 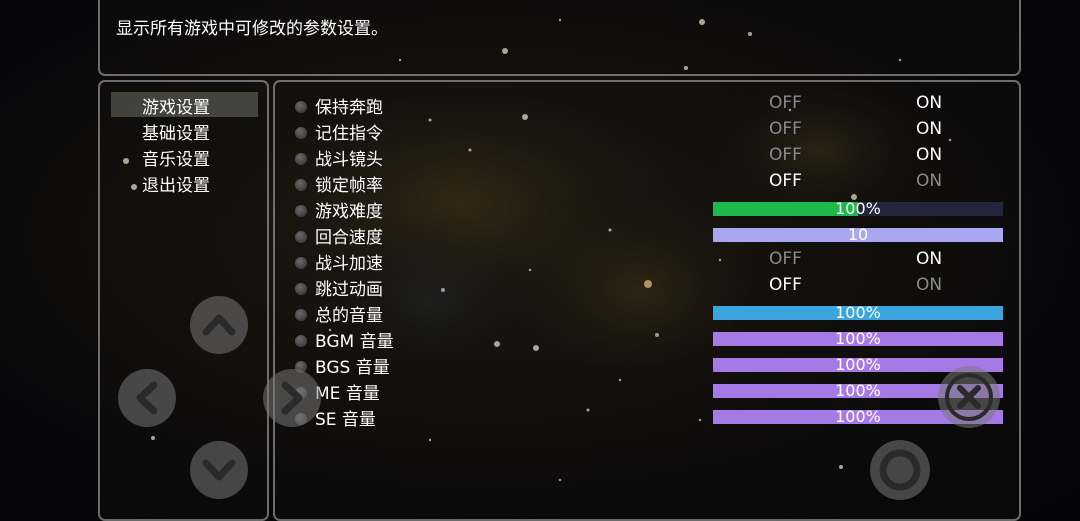 I want to click on gauge-value: 10, so click(x=858, y=234).